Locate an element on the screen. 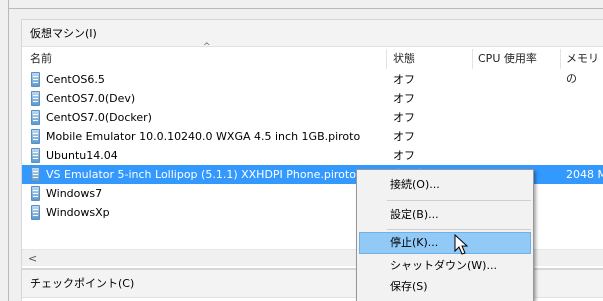 This screenshot has height=301, width=603. vm-name: WindowsXp is located at coordinates (78, 212).